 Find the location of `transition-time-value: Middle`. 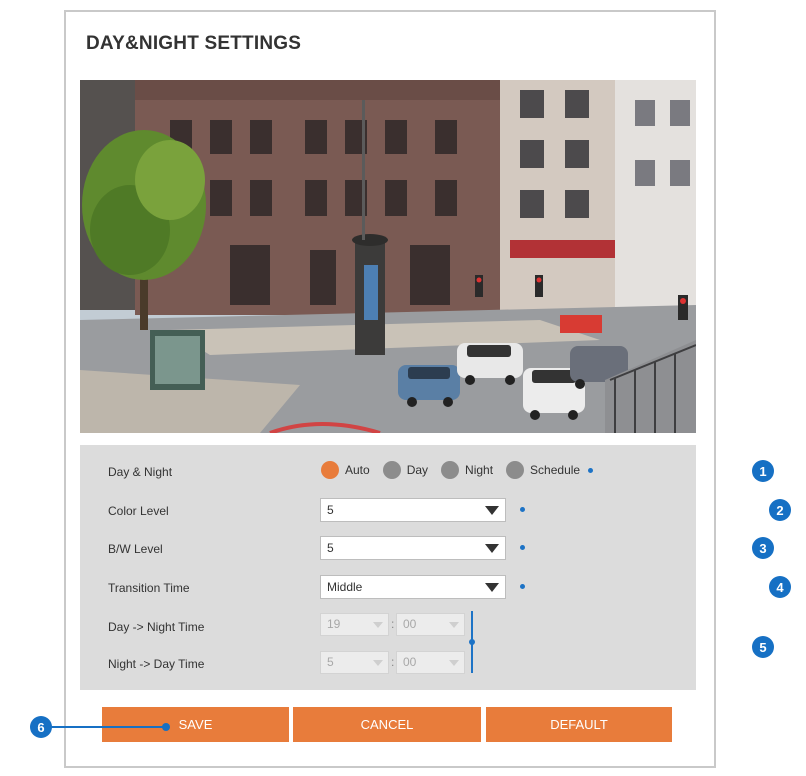

transition-time-value: Middle is located at coordinates (345, 587).